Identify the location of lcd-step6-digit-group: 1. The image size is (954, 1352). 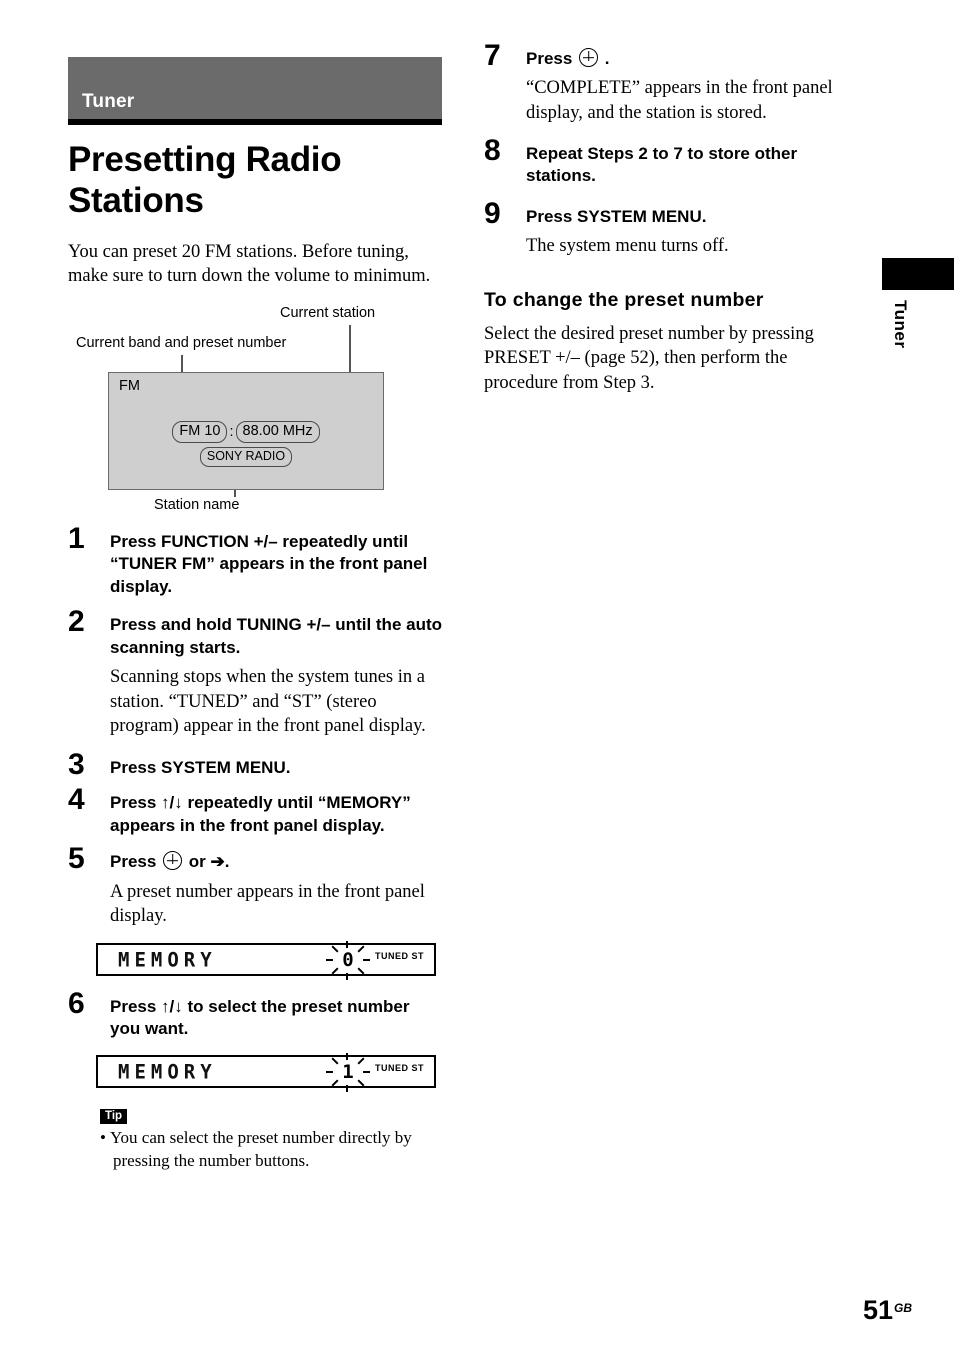
(348, 1072).